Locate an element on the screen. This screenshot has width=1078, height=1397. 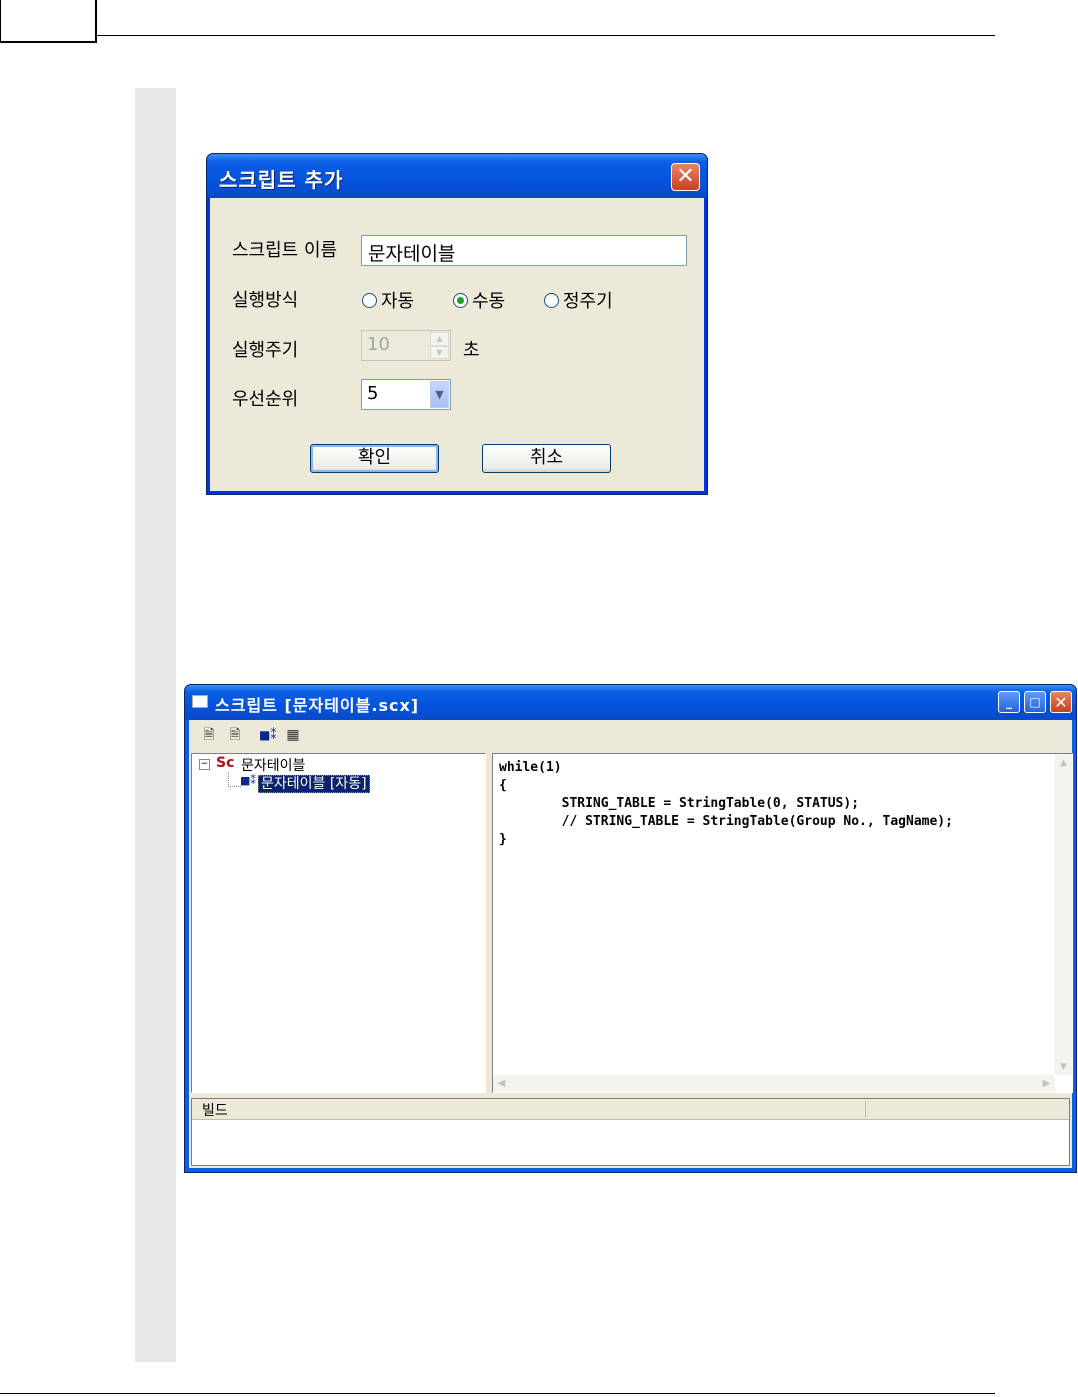
maximize-icon: □ is located at coordinates (1035, 702).